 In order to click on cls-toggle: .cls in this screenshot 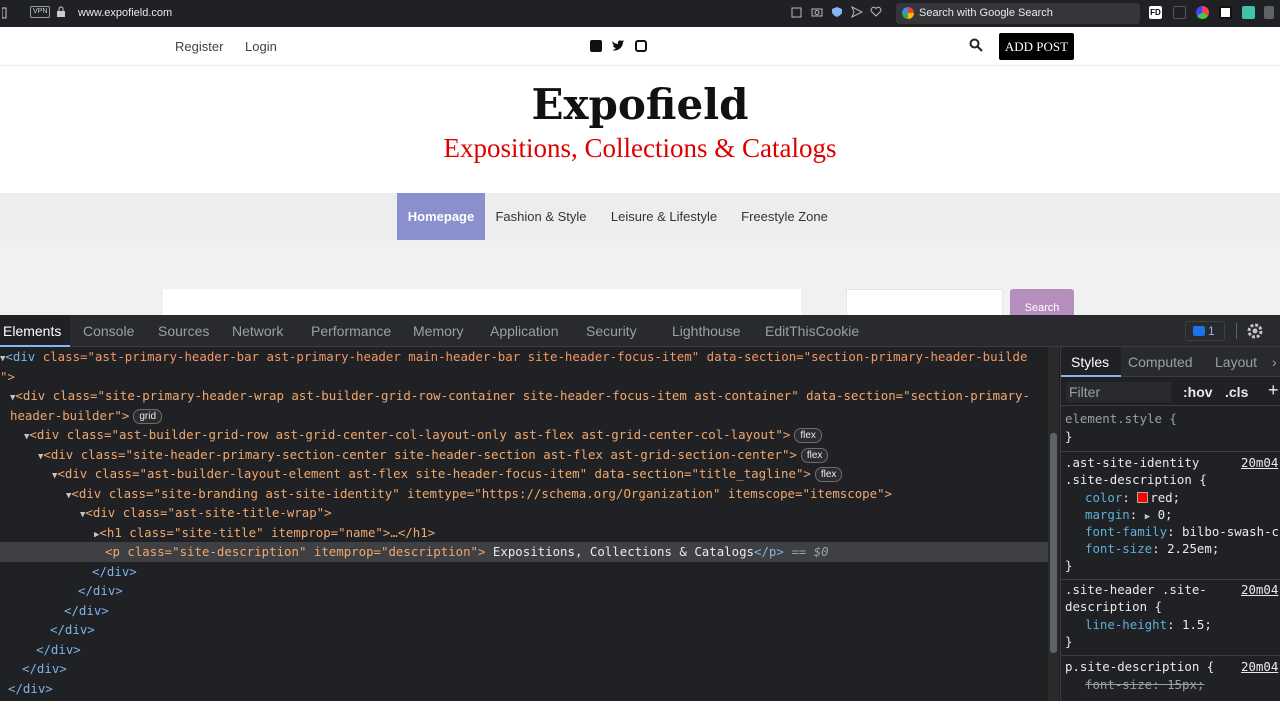, I will do `click(1236, 392)`.